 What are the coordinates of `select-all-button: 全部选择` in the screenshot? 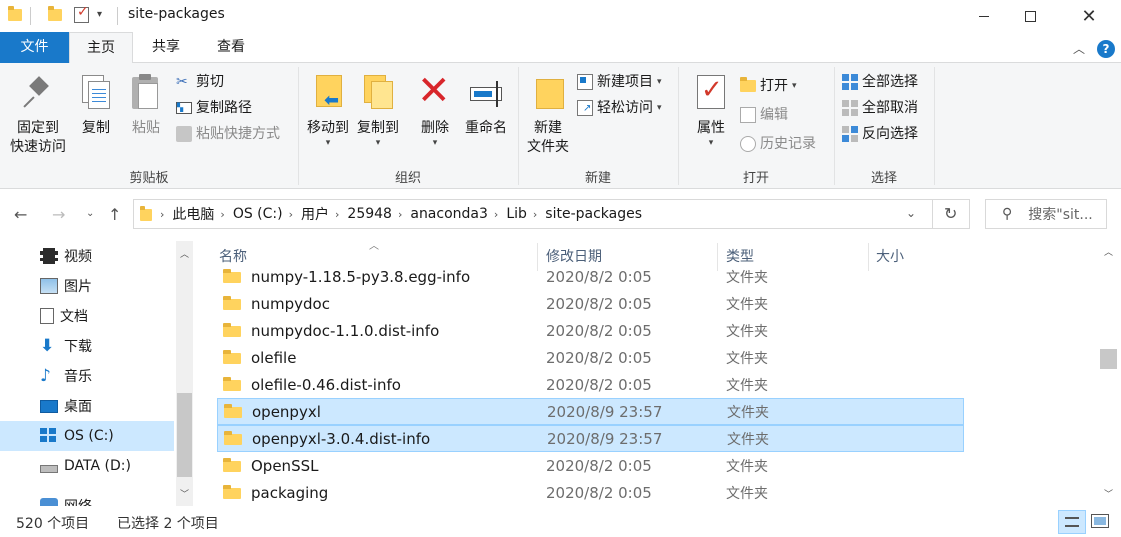 It's located at (880, 82).